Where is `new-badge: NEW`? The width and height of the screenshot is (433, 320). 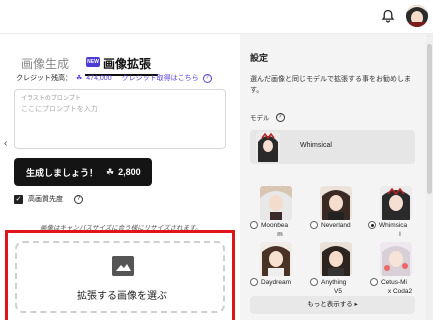
new-badge: NEW is located at coordinates (93, 62).